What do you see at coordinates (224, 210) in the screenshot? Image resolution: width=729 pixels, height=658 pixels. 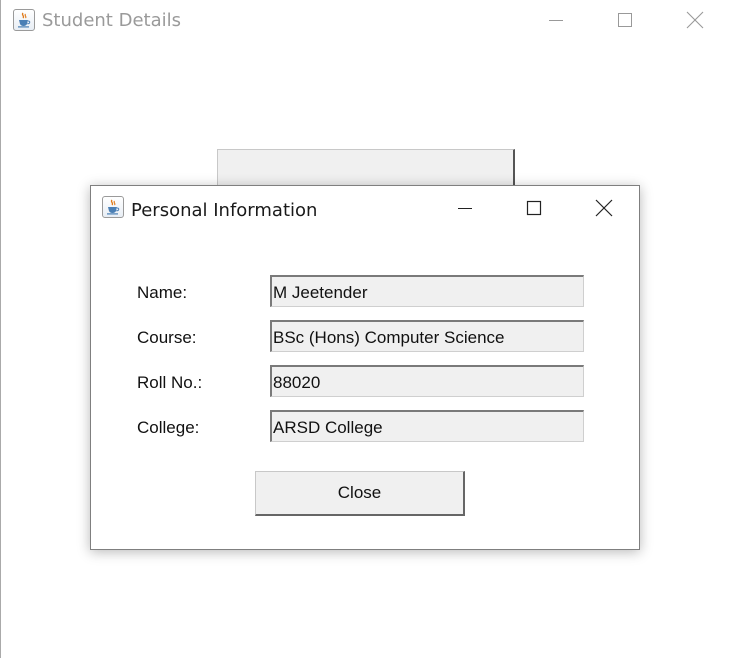 I see `dialog-title: Personal Information` at bounding box center [224, 210].